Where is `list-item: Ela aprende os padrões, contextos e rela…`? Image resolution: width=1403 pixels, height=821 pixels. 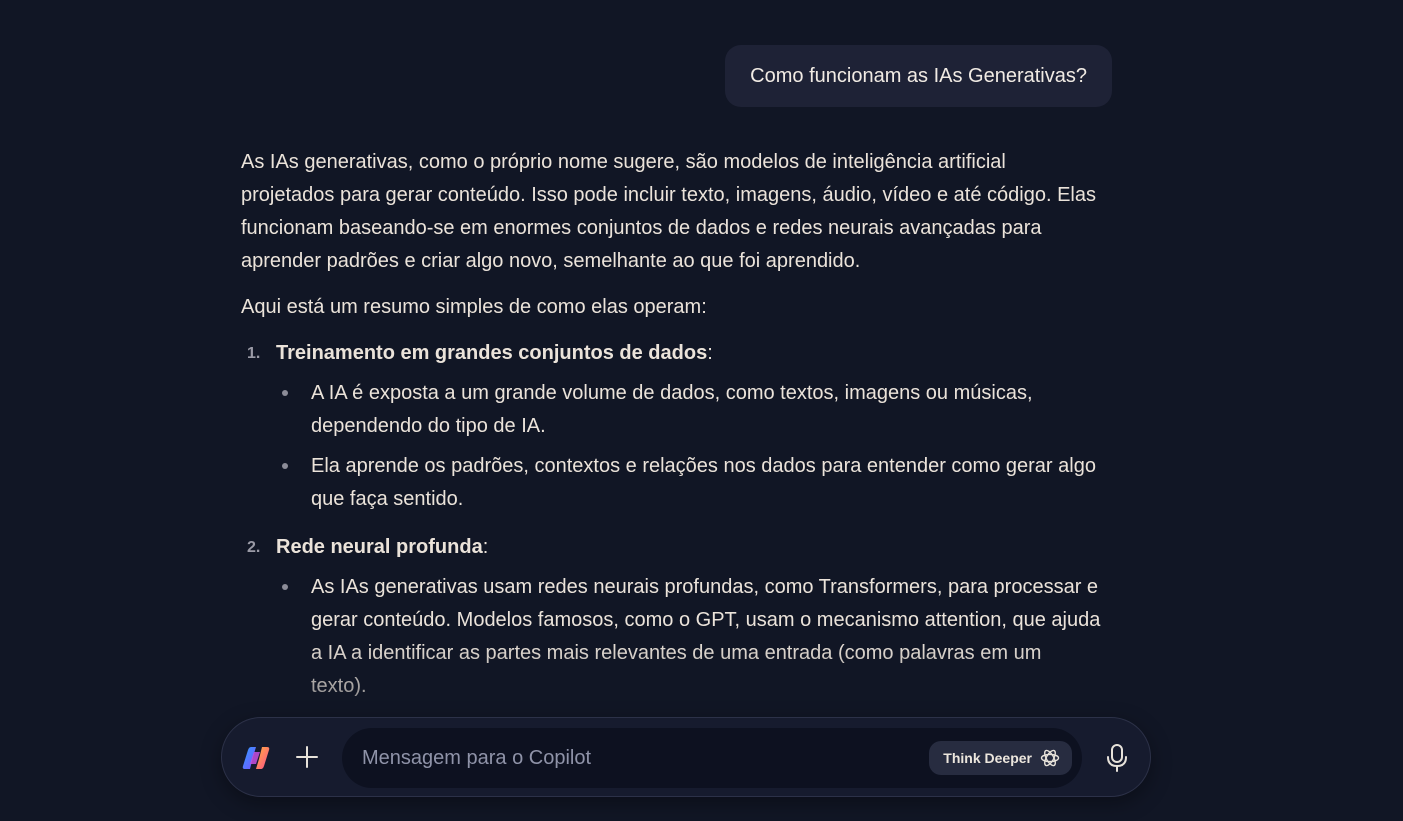
list-item: Ela aprende os padrões, contextos e rela… is located at coordinates (688, 483).